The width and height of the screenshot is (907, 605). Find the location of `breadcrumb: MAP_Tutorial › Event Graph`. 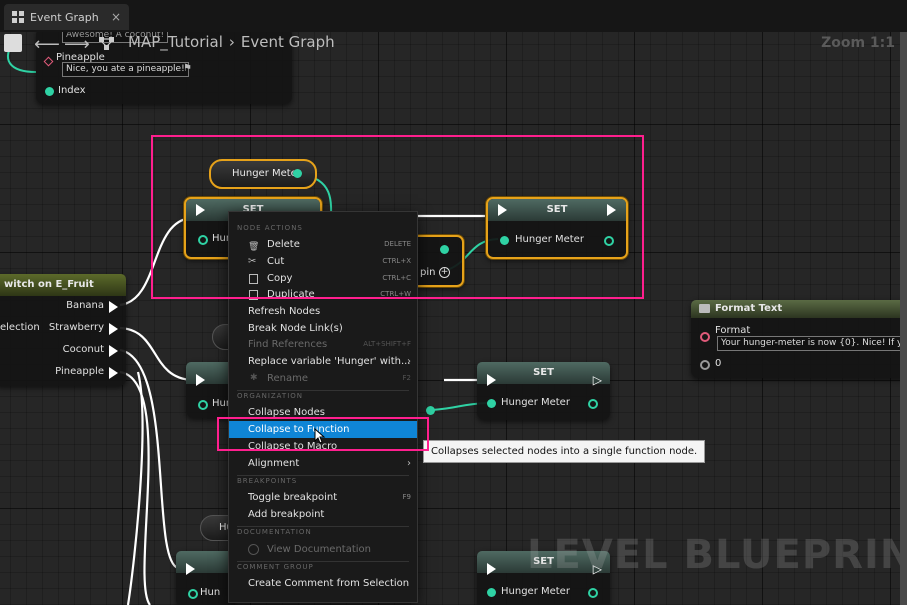

breadcrumb: MAP_Tutorial › Event Graph is located at coordinates (234, 42).